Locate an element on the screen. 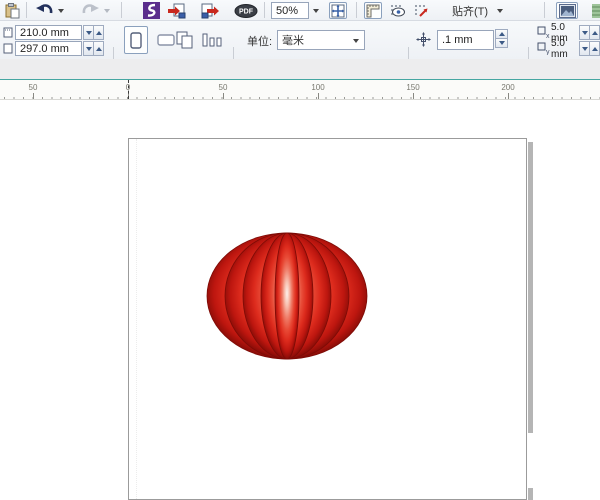 Image resolution: width=600 pixels, height=500 pixels. paper-height-icon is located at coordinates (8, 48).